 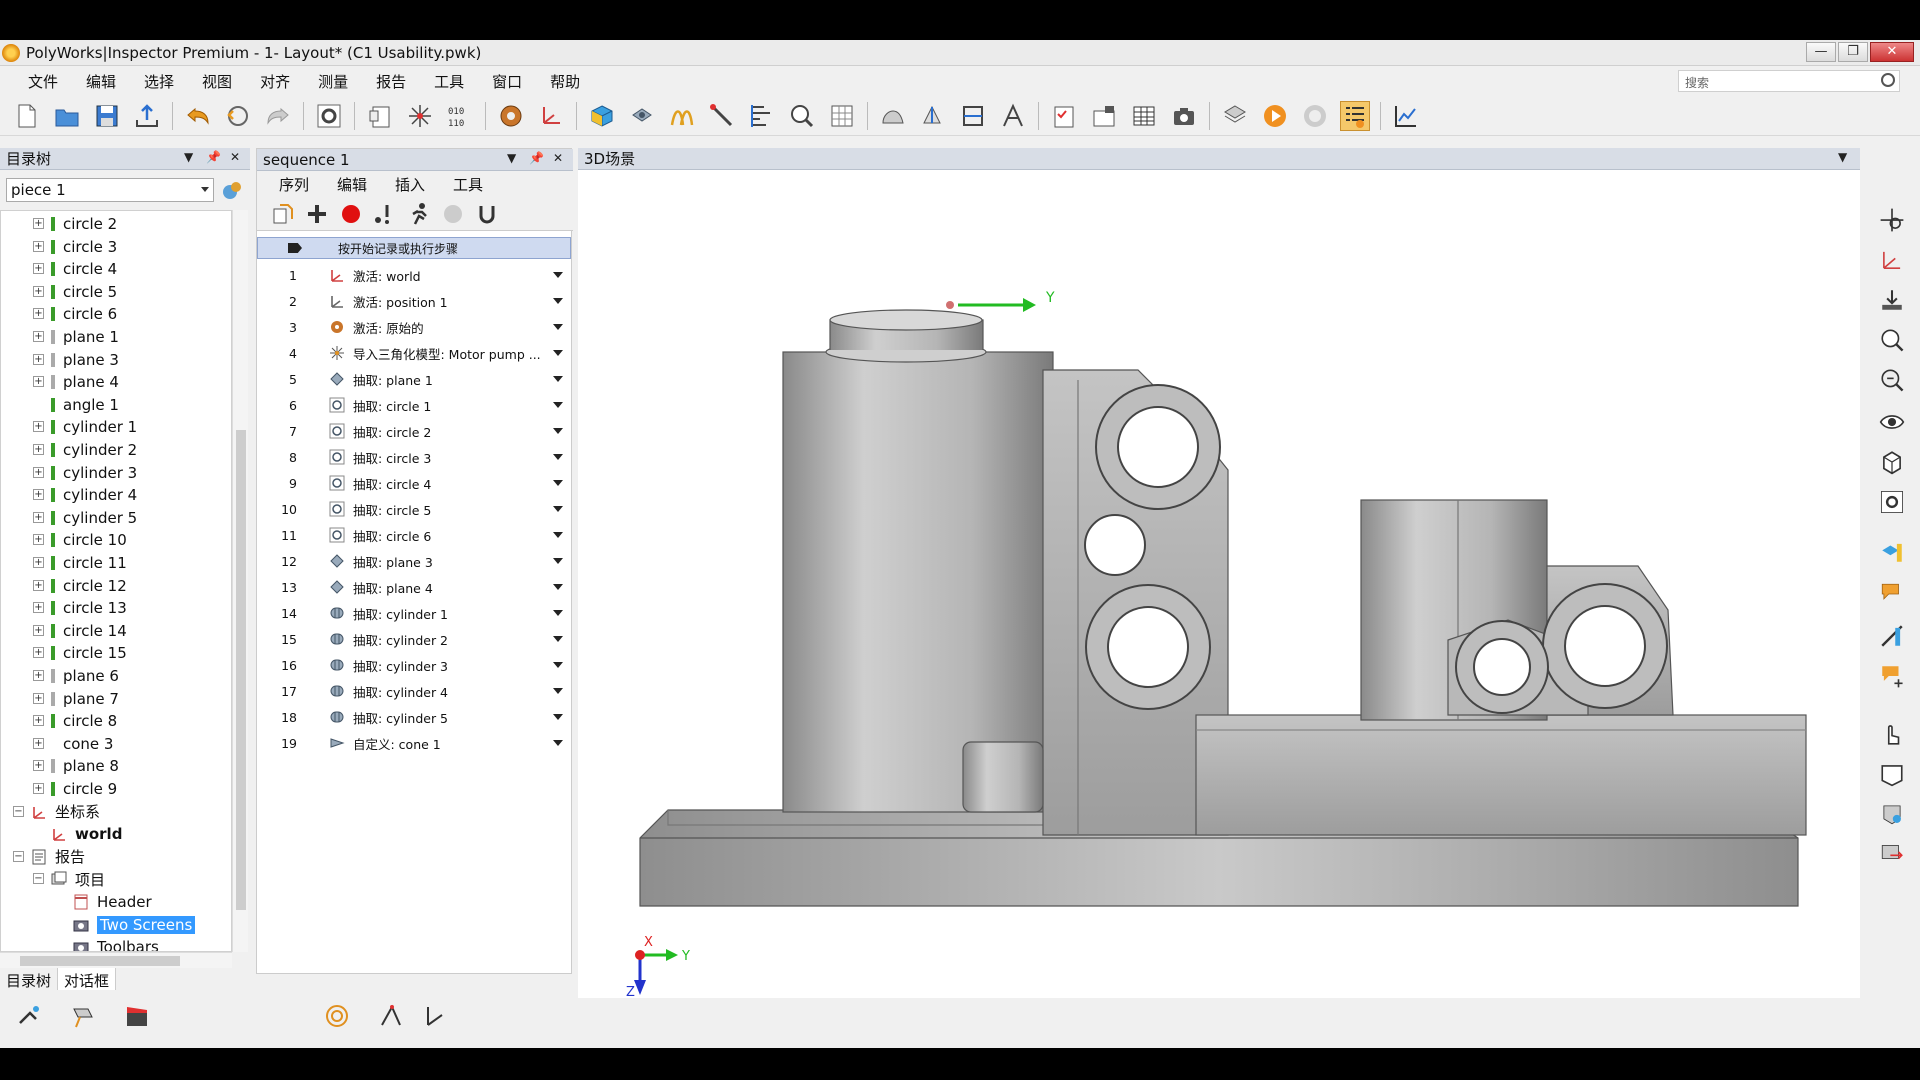 What do you see at coordinates (1892, 552) in the screenshot?
I see `color-map-icon` at bounding box center [1892, 552].